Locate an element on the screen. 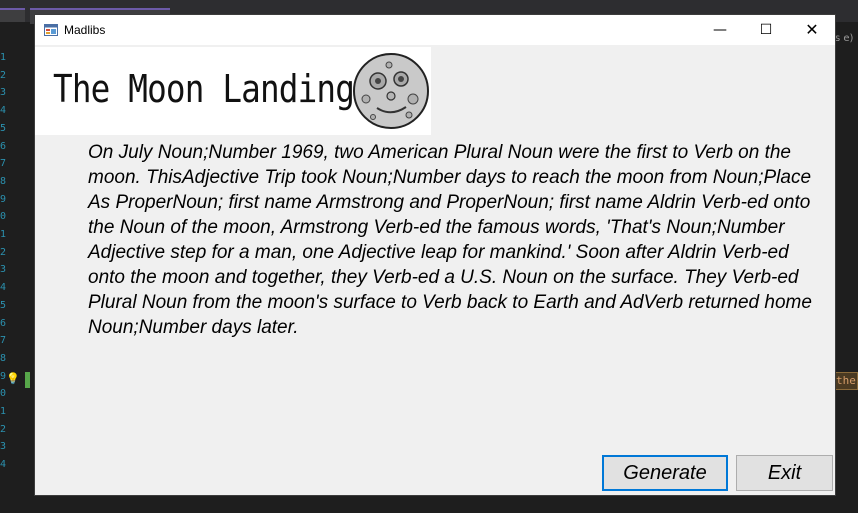 This screenshot has width=858, height=513. change-indicator is located at coordinates (27, 380).